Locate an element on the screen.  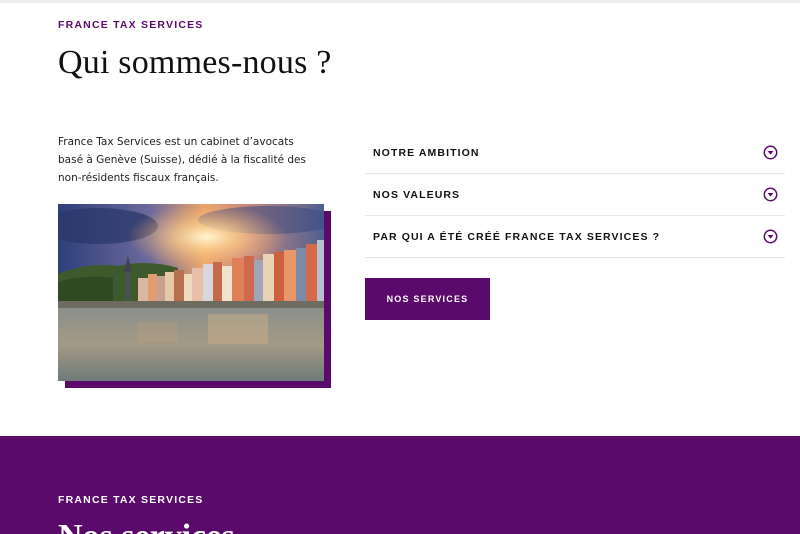
accordion-item-label: PAR QUI A ÉTÉ CRÉÉ FRANCE TAX SERVICES ? is located at coordinates (517, 236).